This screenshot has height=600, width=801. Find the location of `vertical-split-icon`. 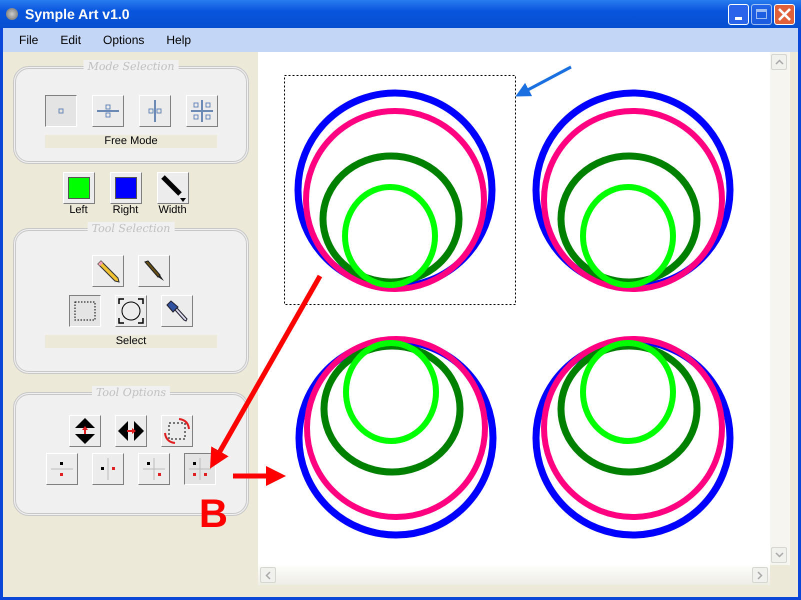

vertical-split-icon is located at coordinates (154, 111).